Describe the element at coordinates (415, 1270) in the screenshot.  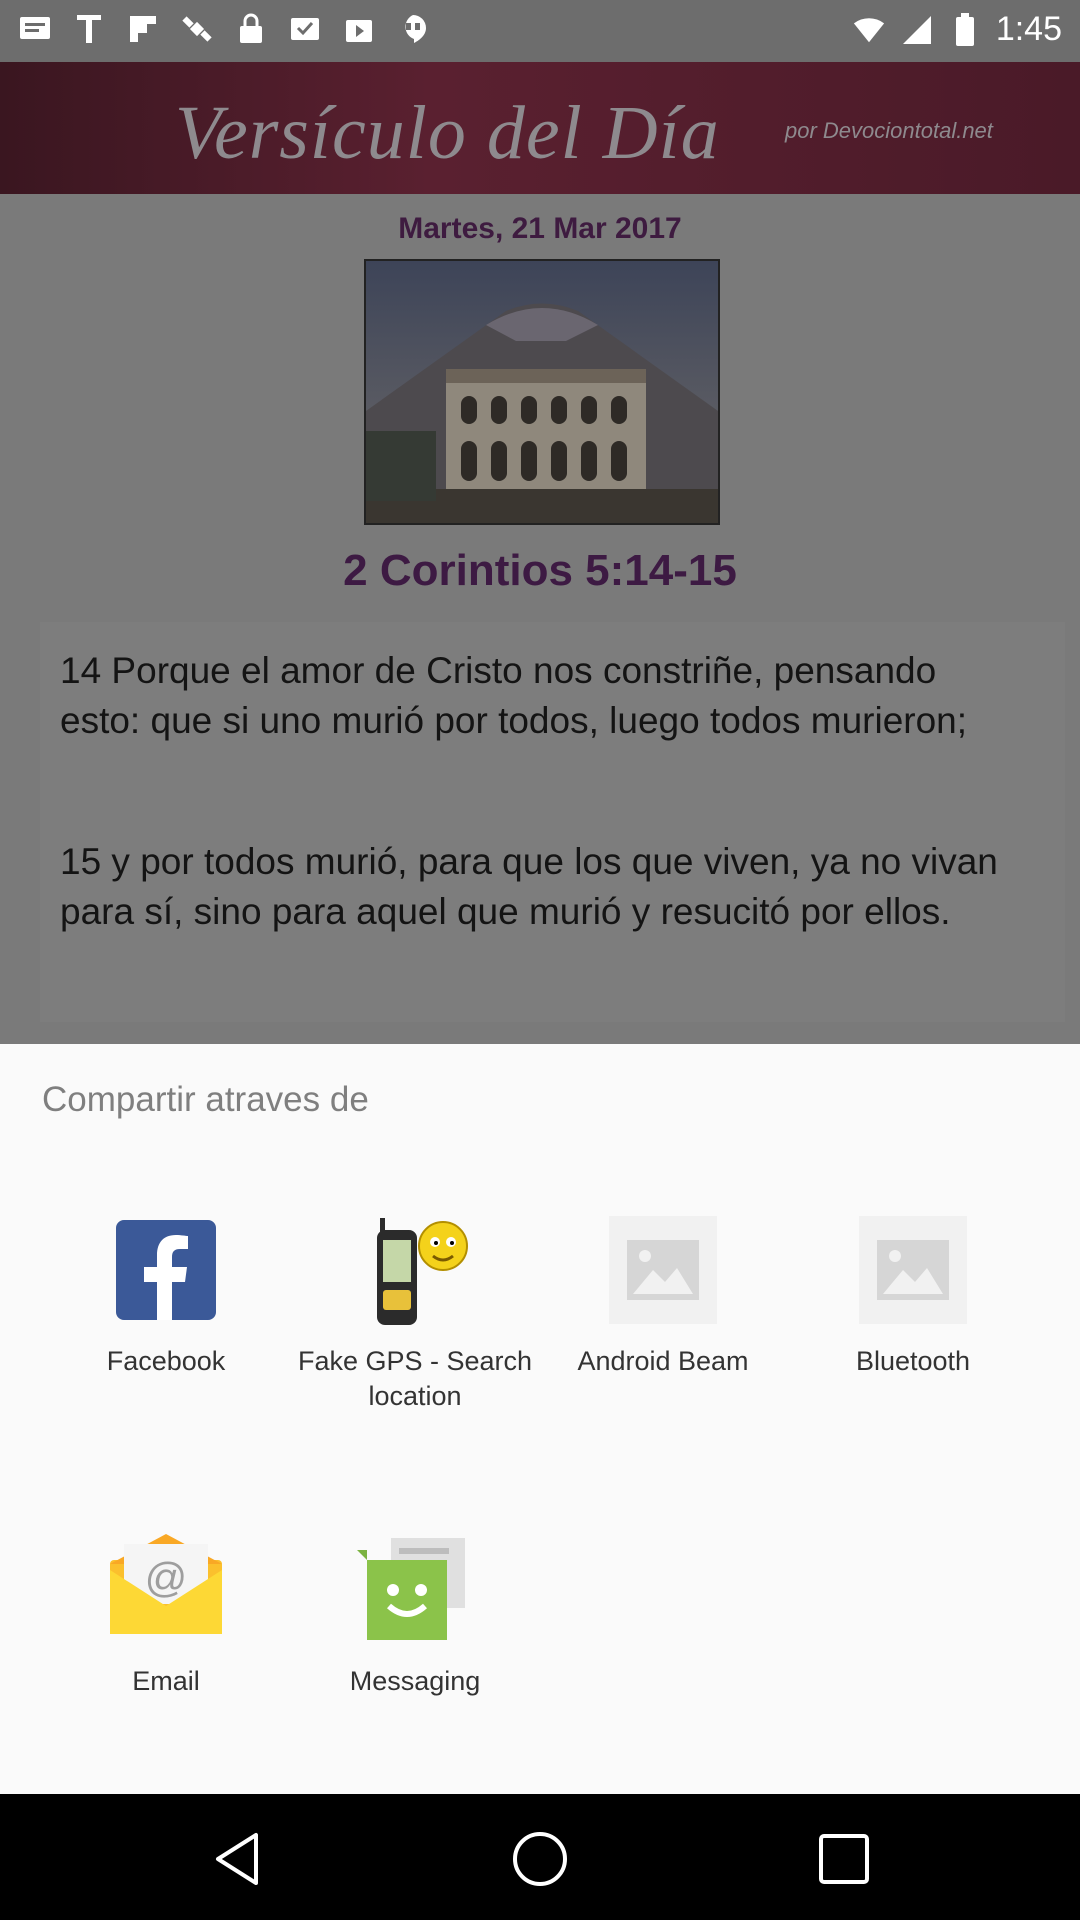
I see `gps-icon` at that location.